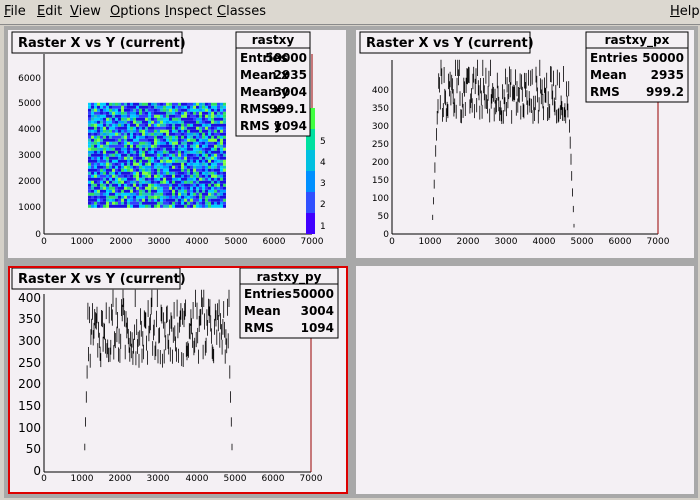 The image size is (700, 500). I want to click on menu-view: View, so click(85, 11).